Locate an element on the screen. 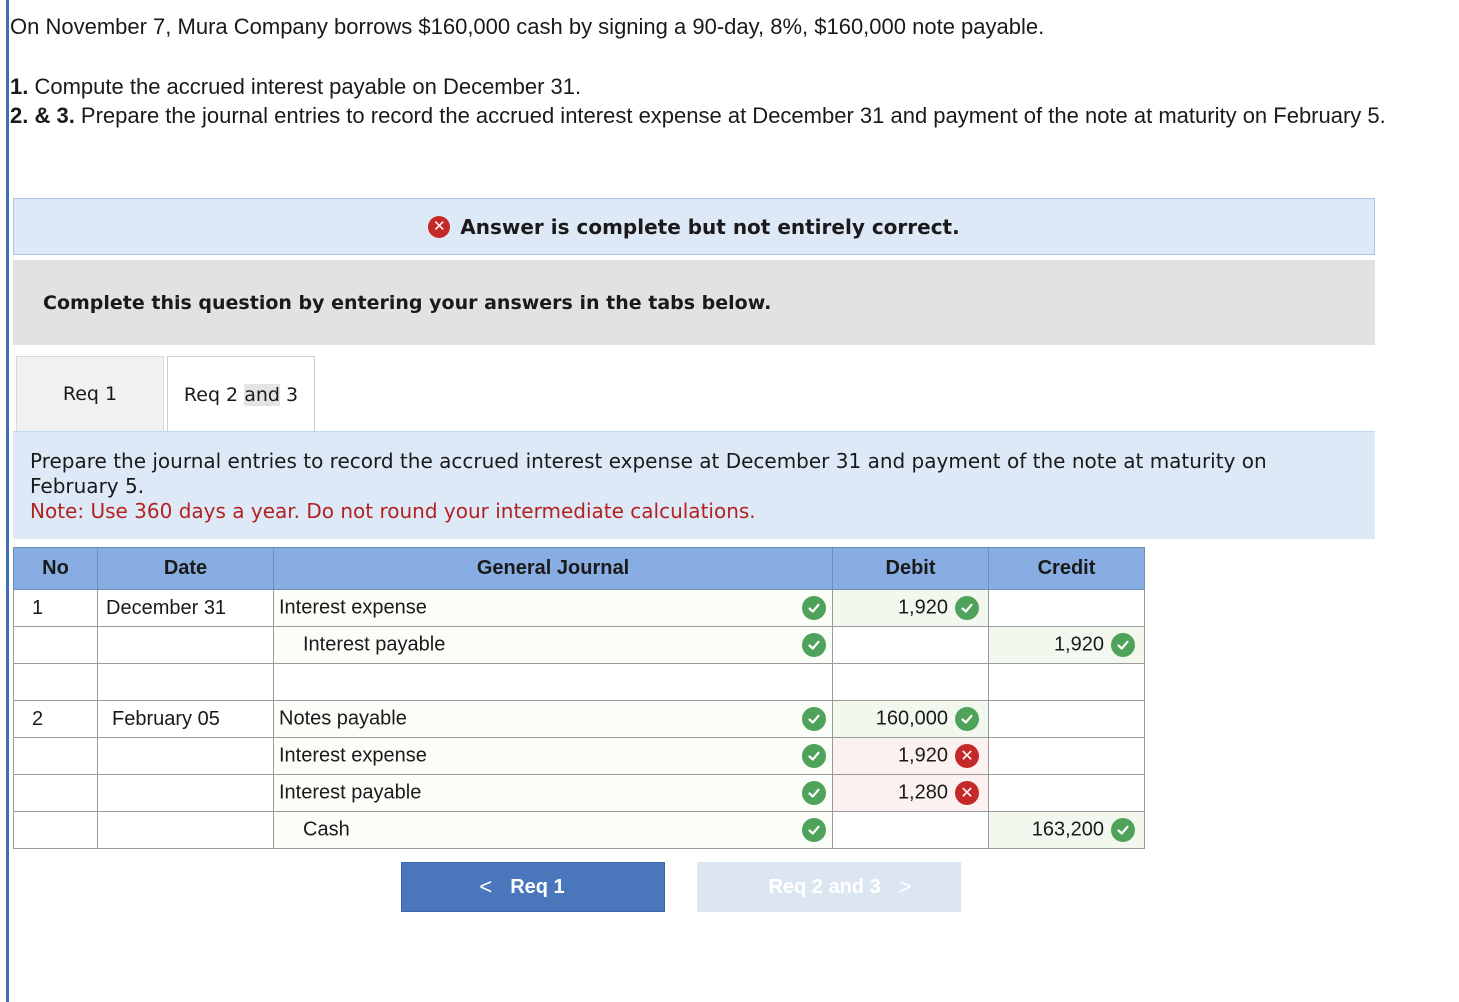 Image resolution: width=1459 pixels, height=1002 pixels. header-no: No is located at coordinates (55, 568).